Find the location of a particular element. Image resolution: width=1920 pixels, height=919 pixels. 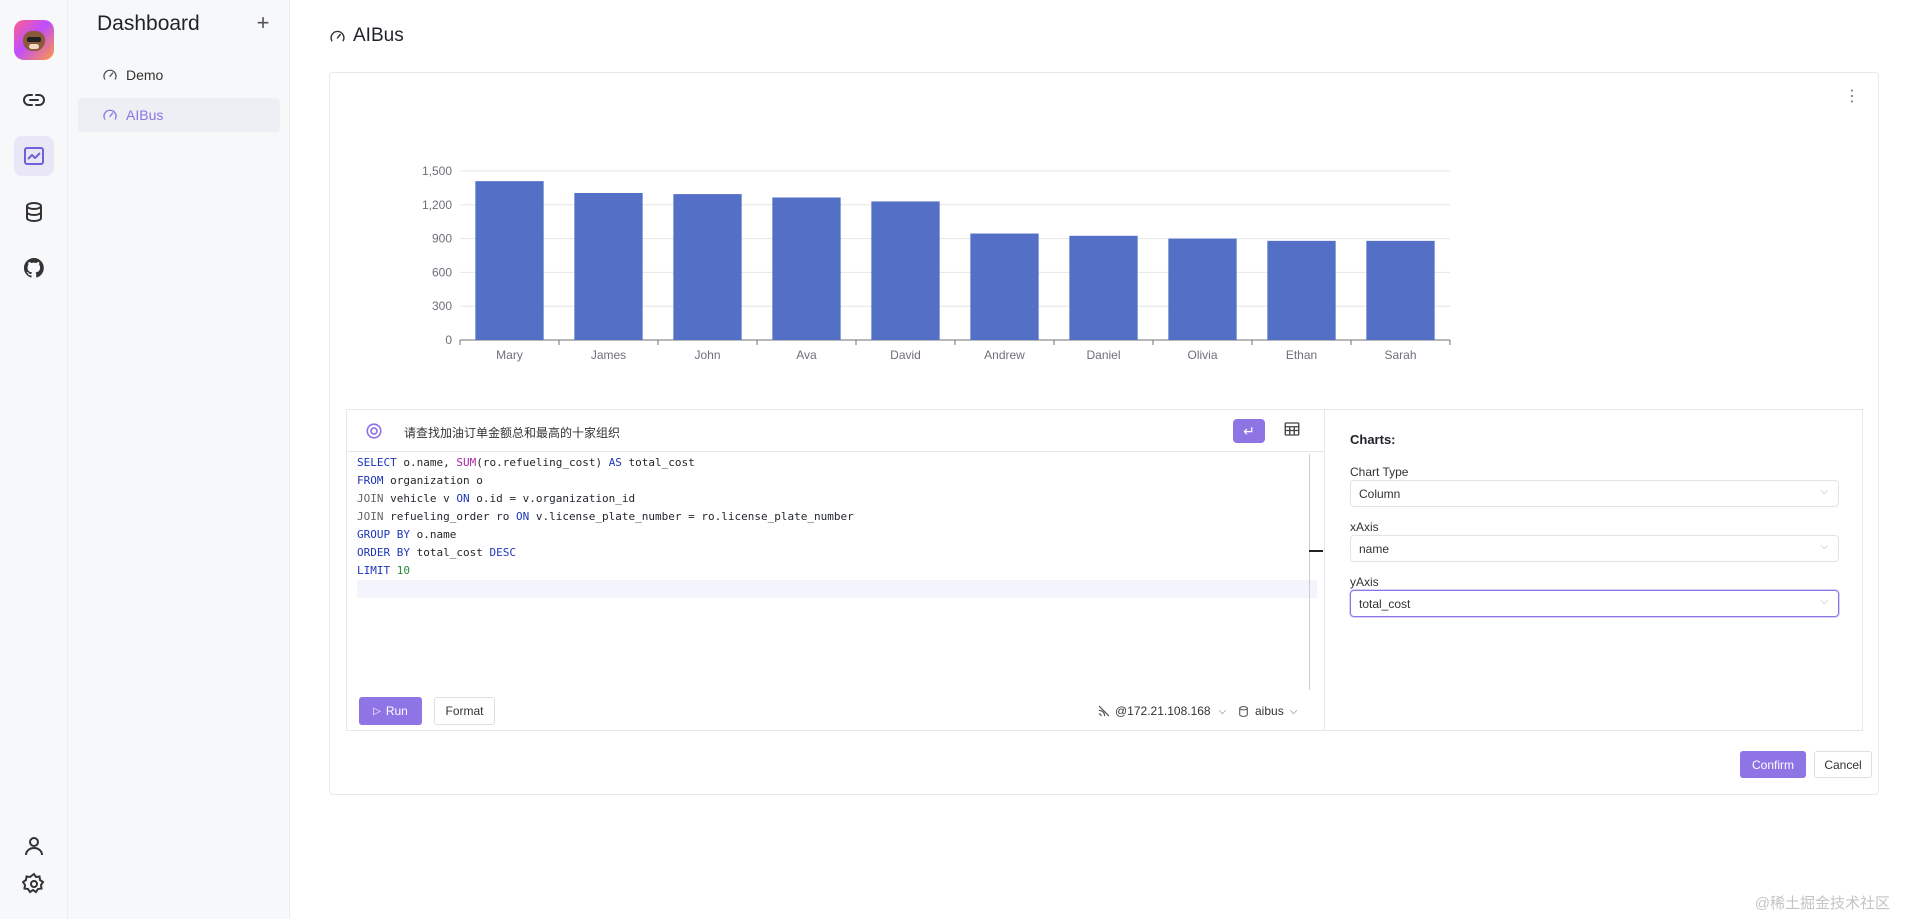

format-button: Format is located at coordinates (464, 711).